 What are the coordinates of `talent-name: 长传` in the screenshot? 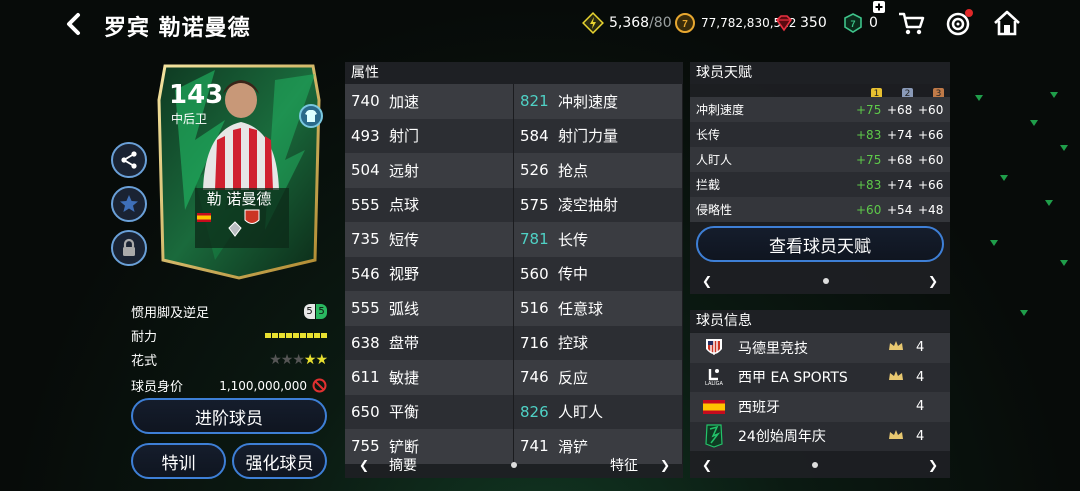 It's located at (708, 135).